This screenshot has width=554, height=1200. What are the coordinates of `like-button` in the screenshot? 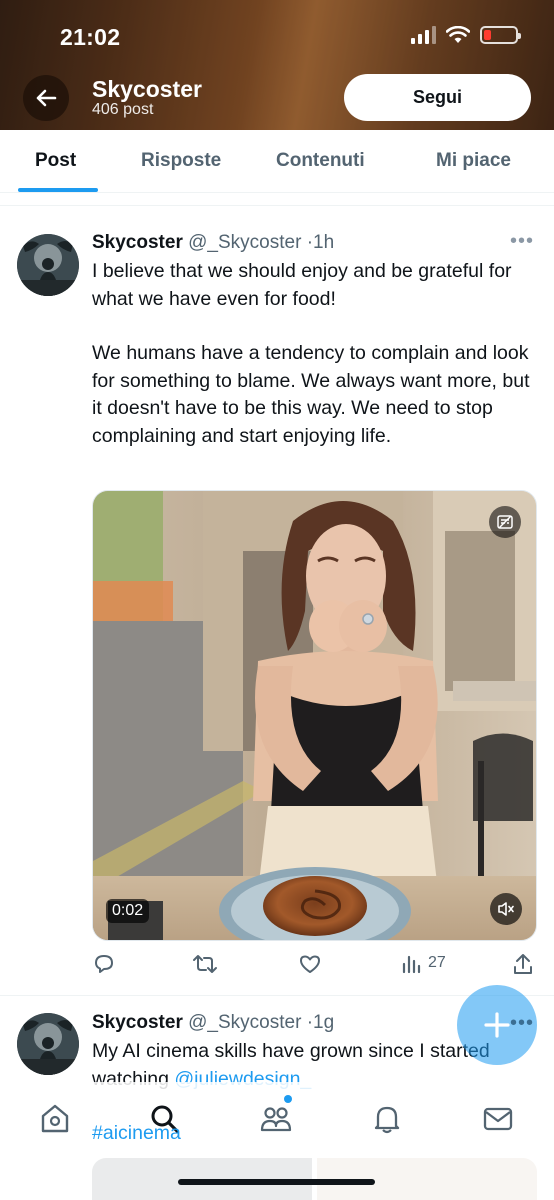 It's located at (310, 964).